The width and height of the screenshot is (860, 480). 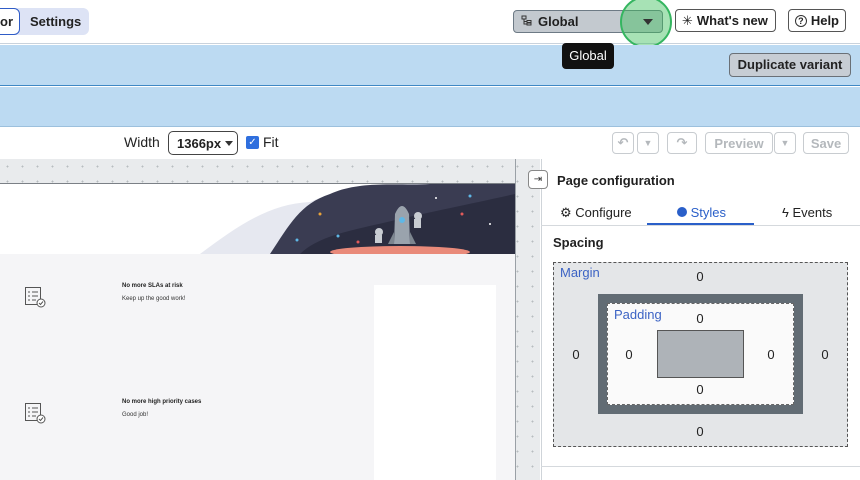 What do you see at coordinates (142, 142) in the screenshot?
I see `width-label: Width` at bounding box center [142, 142].